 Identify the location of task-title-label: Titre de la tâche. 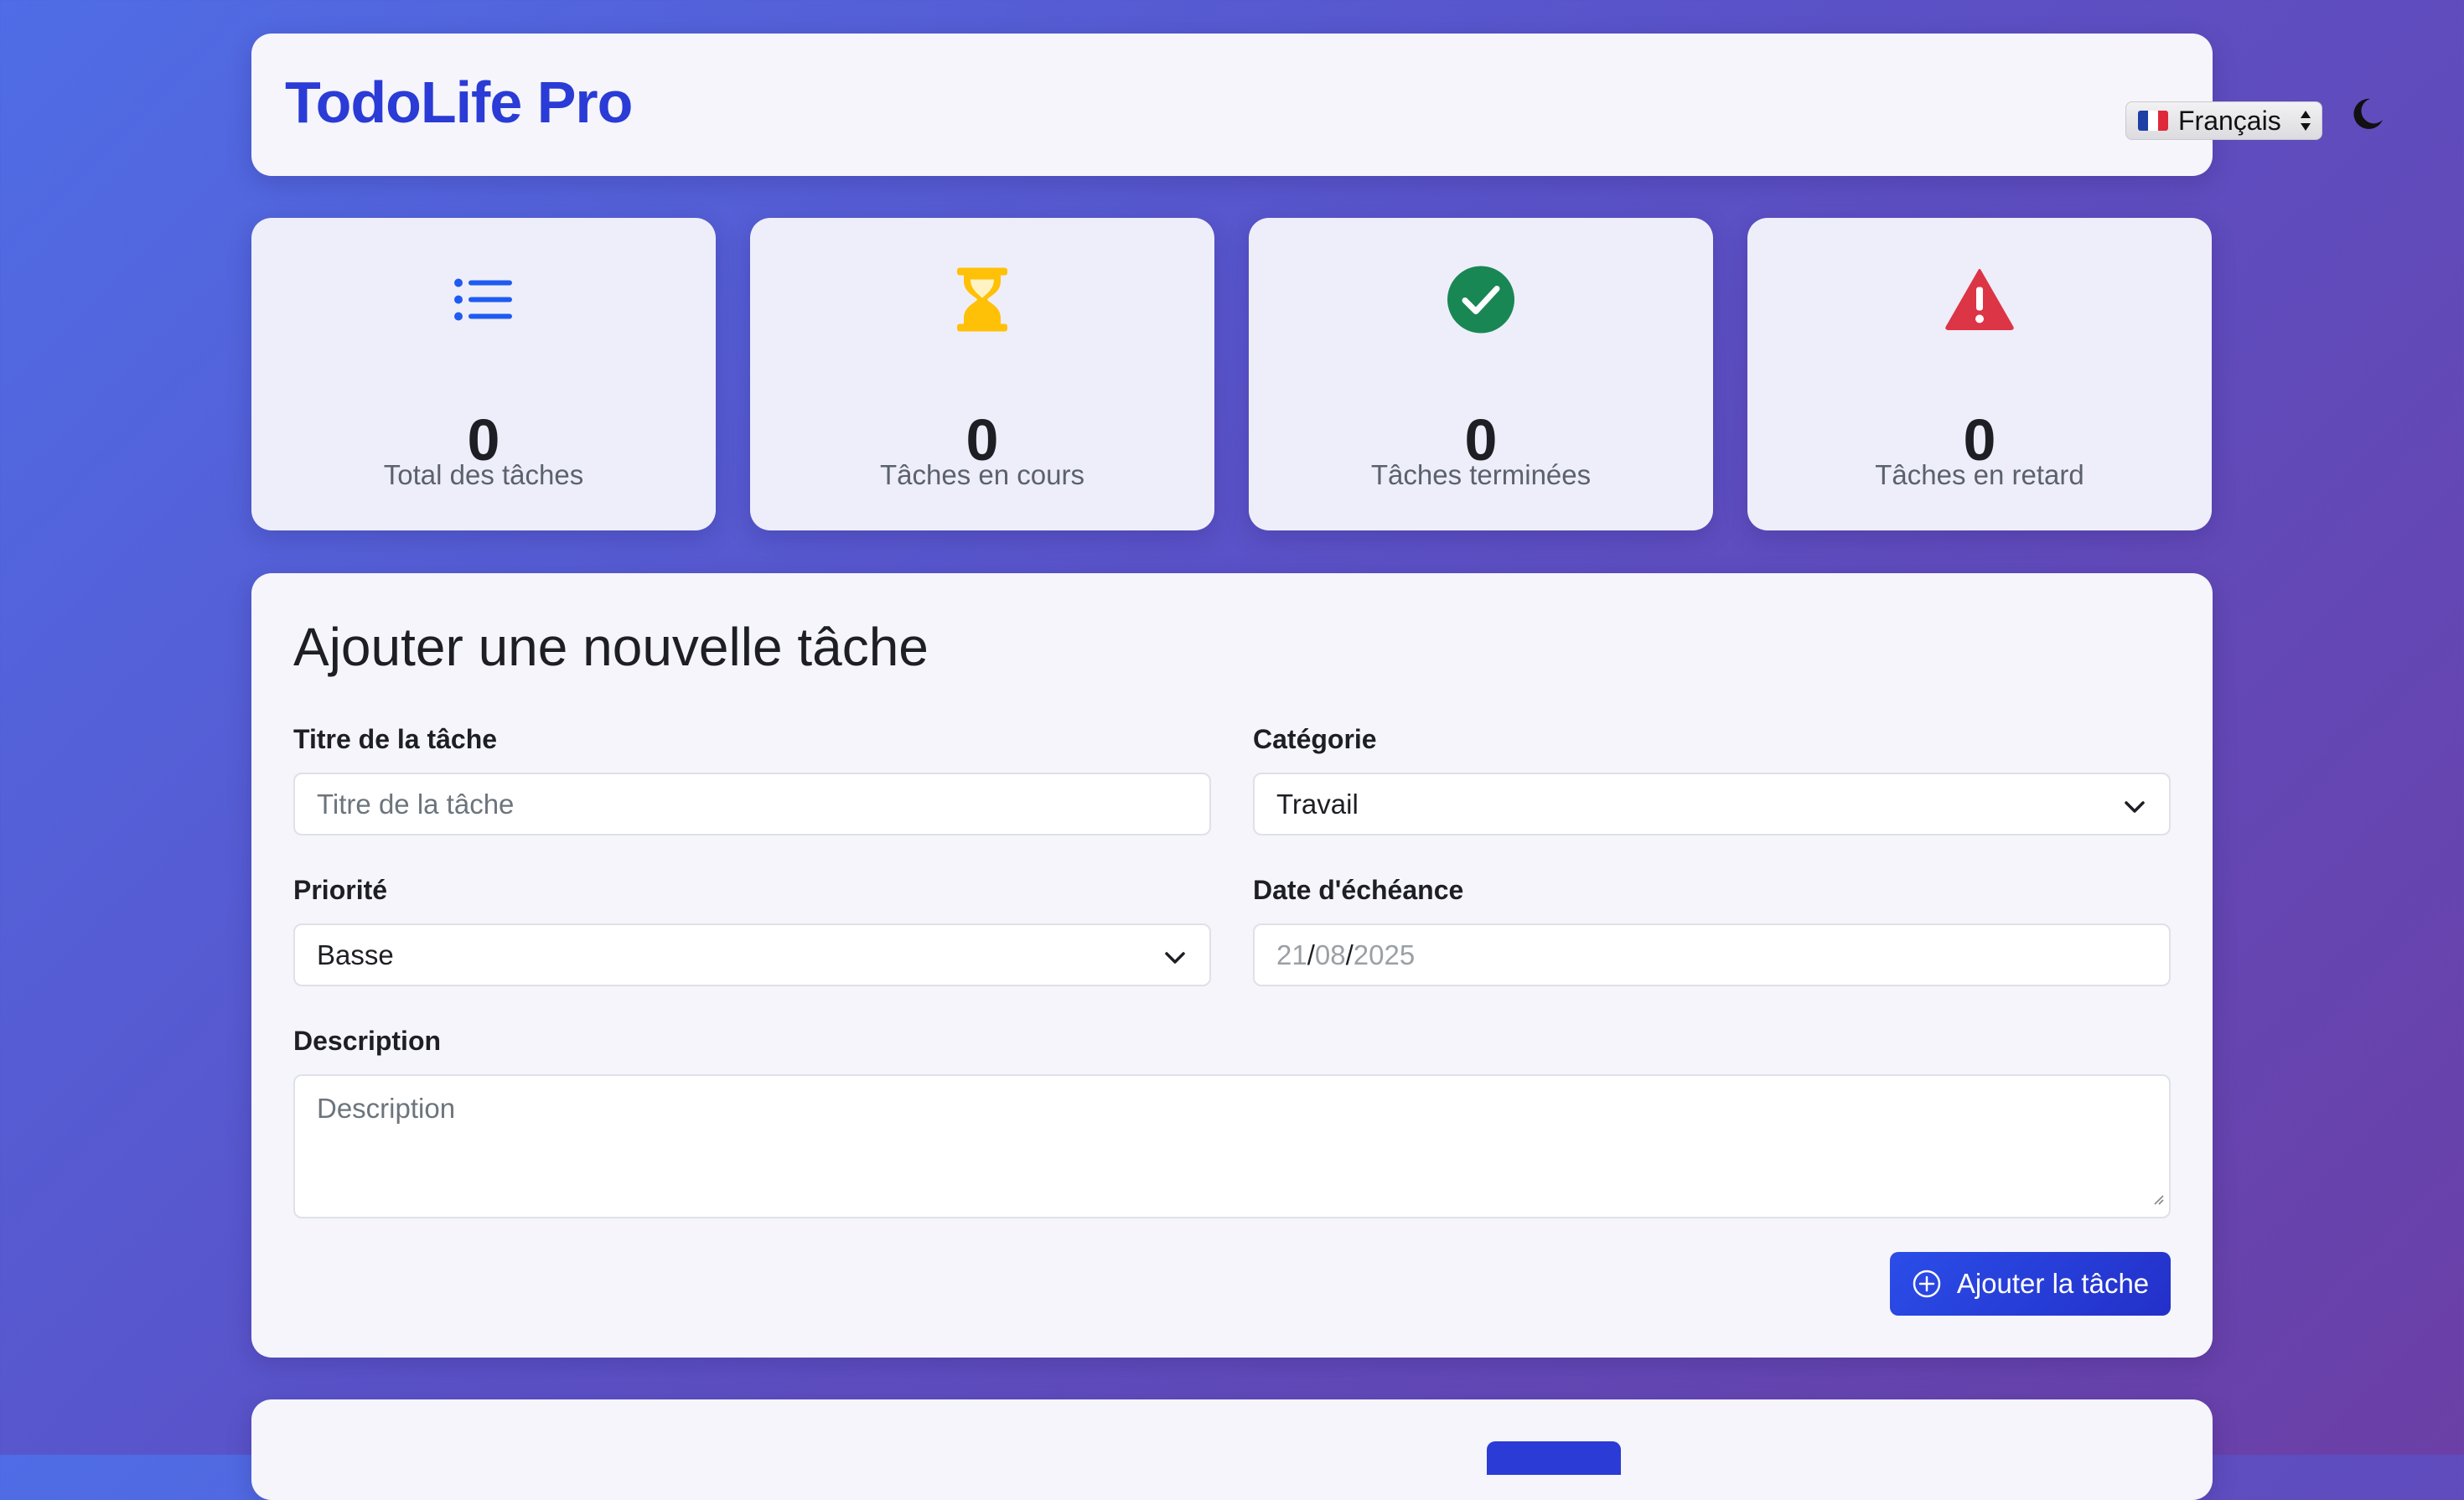
(395, 739).